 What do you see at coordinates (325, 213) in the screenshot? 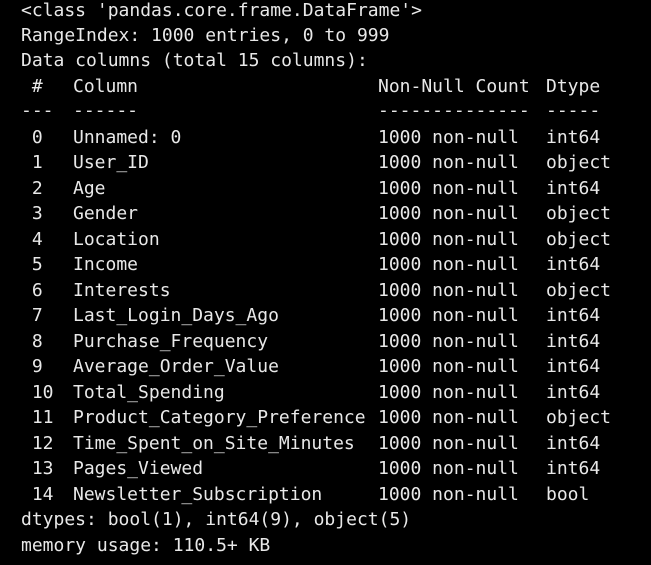
I see `table-row: 3 Gender 1000 non-null object` at bounding box center [325, 213].